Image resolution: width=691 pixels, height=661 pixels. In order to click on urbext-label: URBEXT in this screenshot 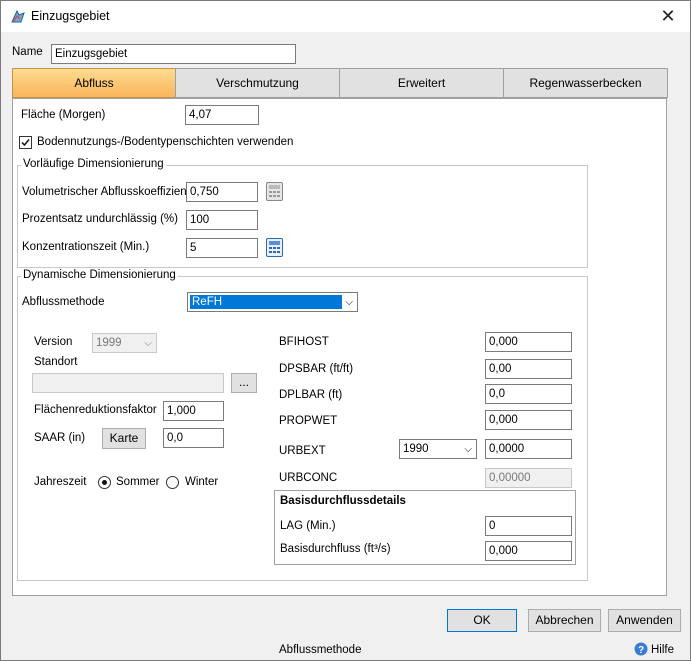, I will do `click(302, 451)`.